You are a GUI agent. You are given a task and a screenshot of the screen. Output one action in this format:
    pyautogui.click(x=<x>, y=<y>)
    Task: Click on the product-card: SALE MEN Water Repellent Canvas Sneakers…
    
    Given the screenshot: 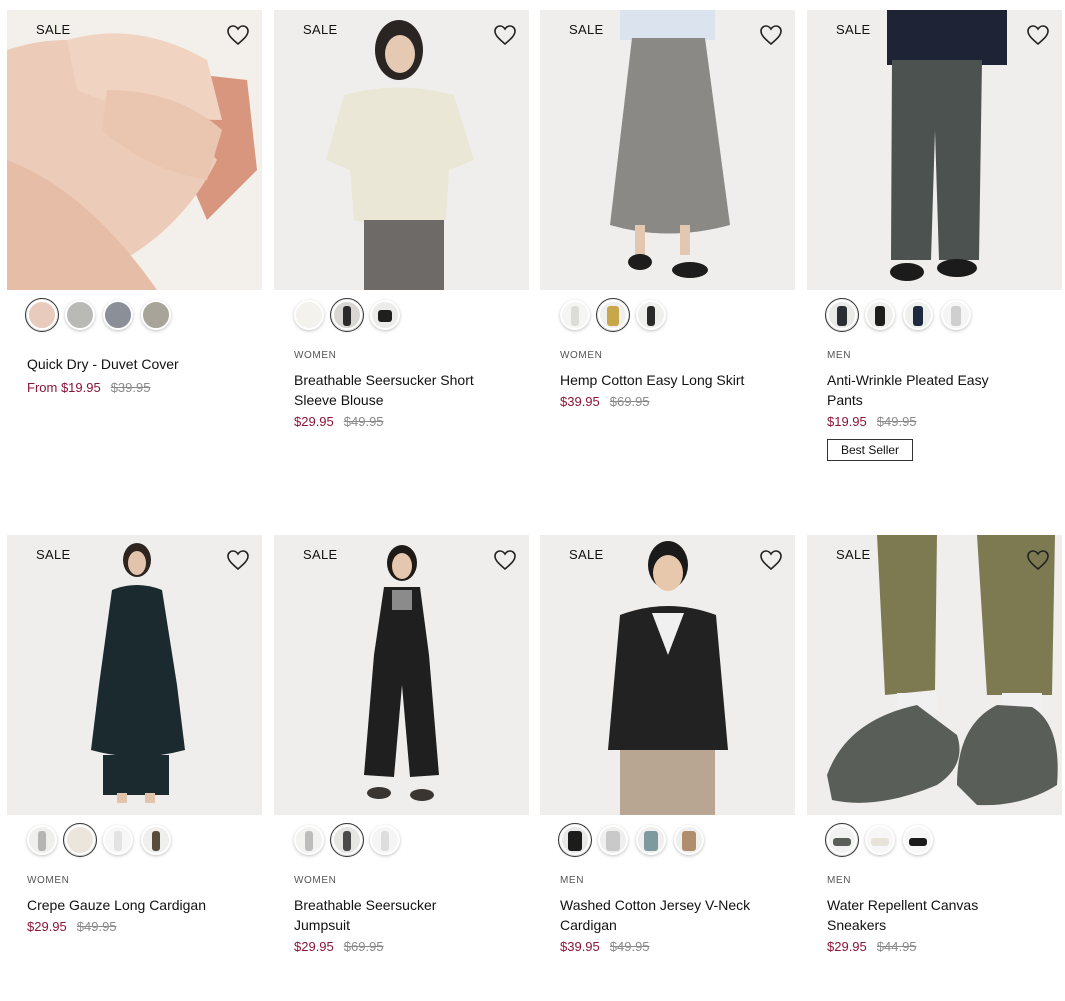 What is the action you would take?
    pyautogui.click(x=934, y=744)
    